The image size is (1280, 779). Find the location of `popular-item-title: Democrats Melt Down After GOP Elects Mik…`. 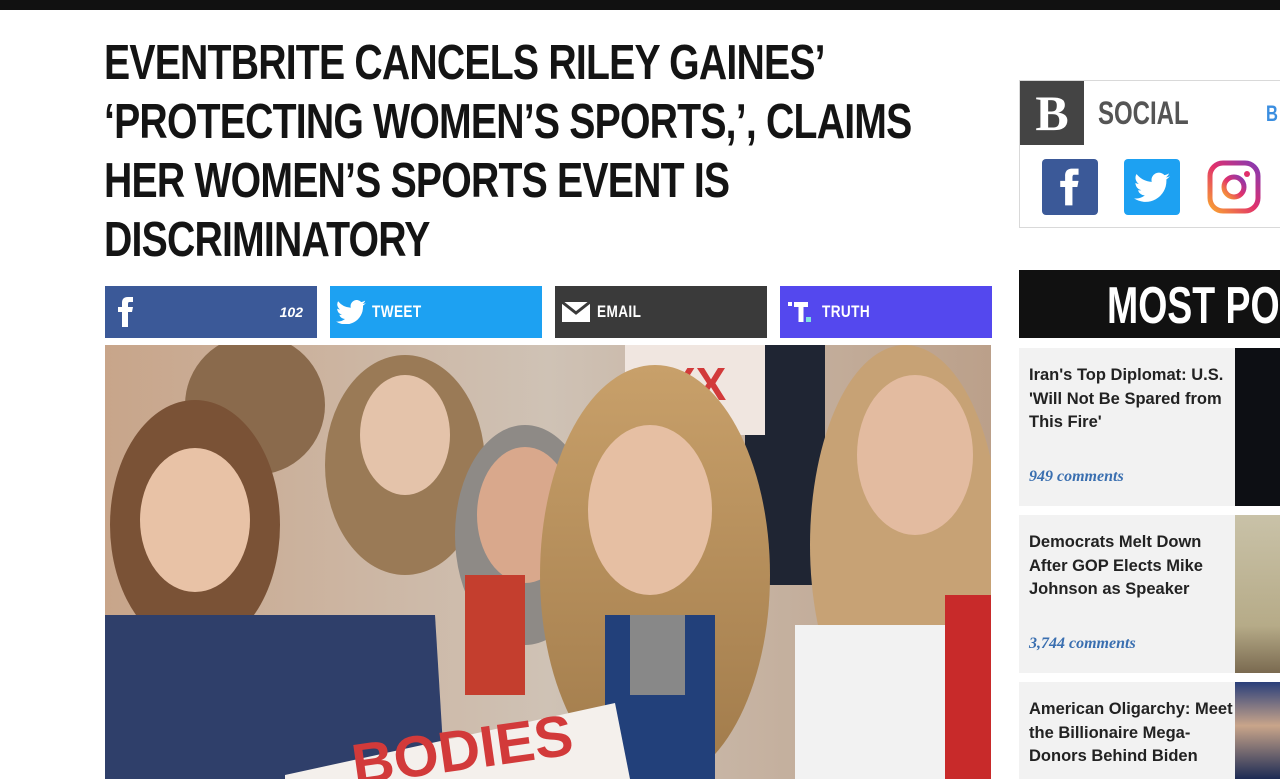

popular-item-title: Democrats Melt Down After GOP Elects Mik… is located at coordinates (1132, 566).